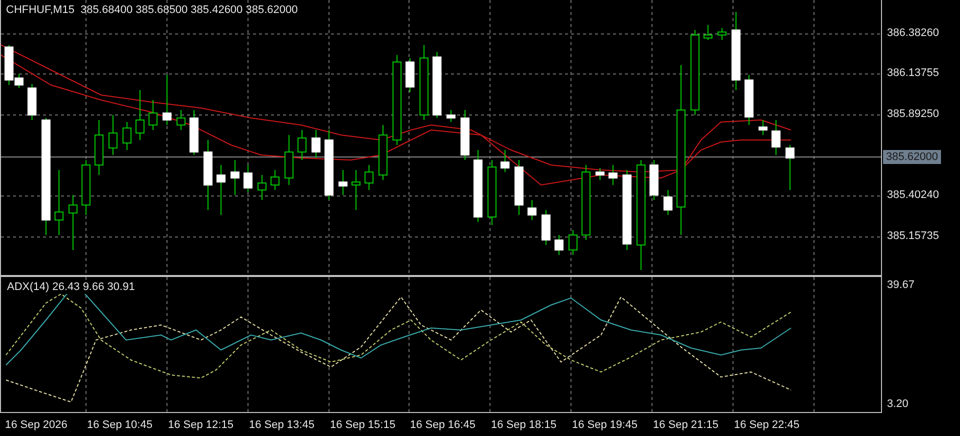 The image size is (960, 436). Describe the element at coordinates (119, 425) in the screenshot. I see `time-label: 16 Sep 10:45` at that location.